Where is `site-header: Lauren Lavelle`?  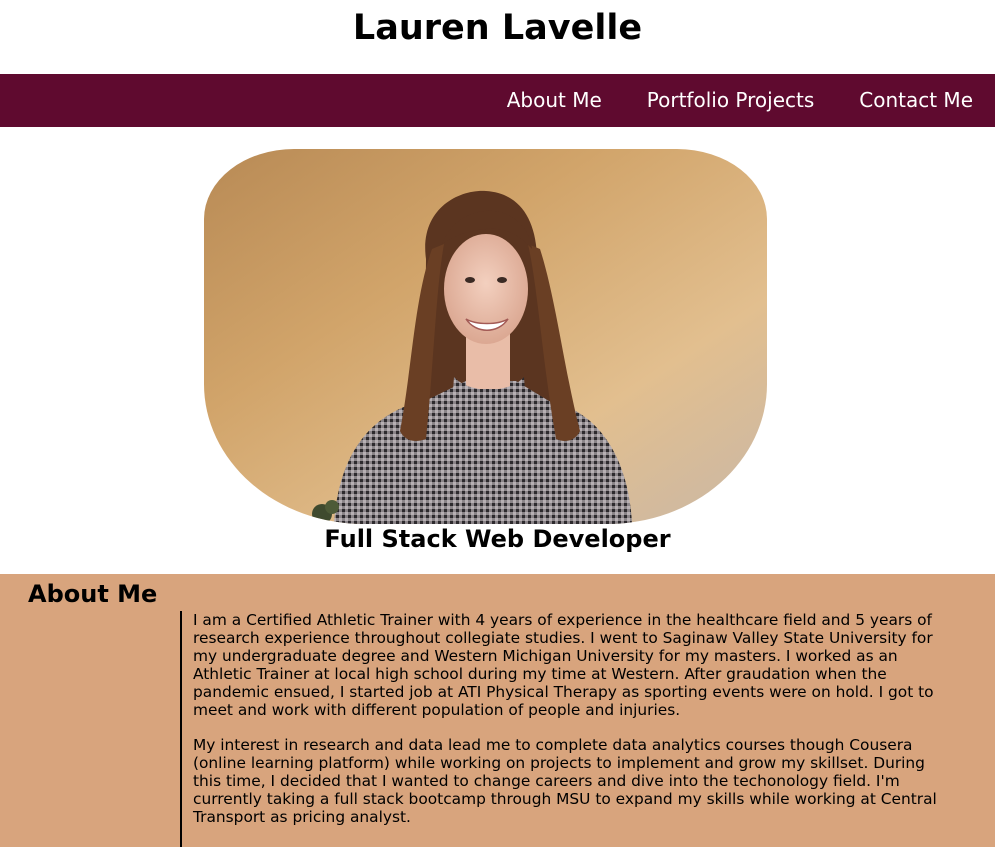
site-header: Lauren Lavelle is located at coordinates (497, 37).